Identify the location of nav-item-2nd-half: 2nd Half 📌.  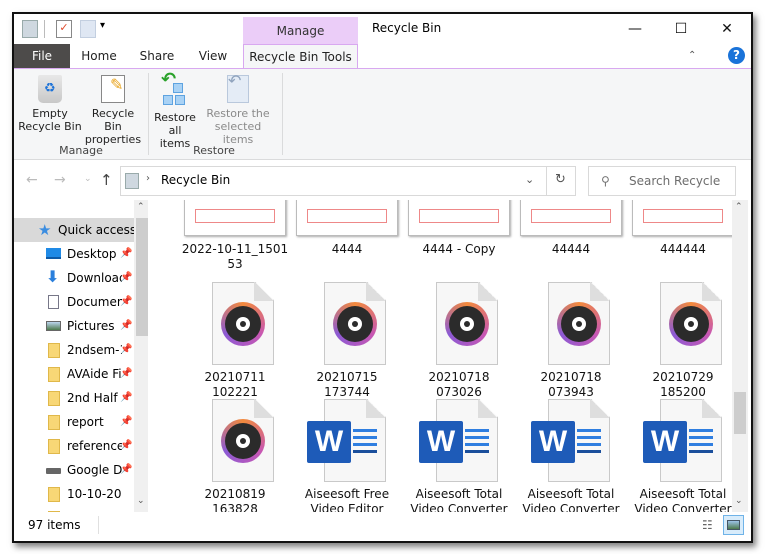
(74, 398).